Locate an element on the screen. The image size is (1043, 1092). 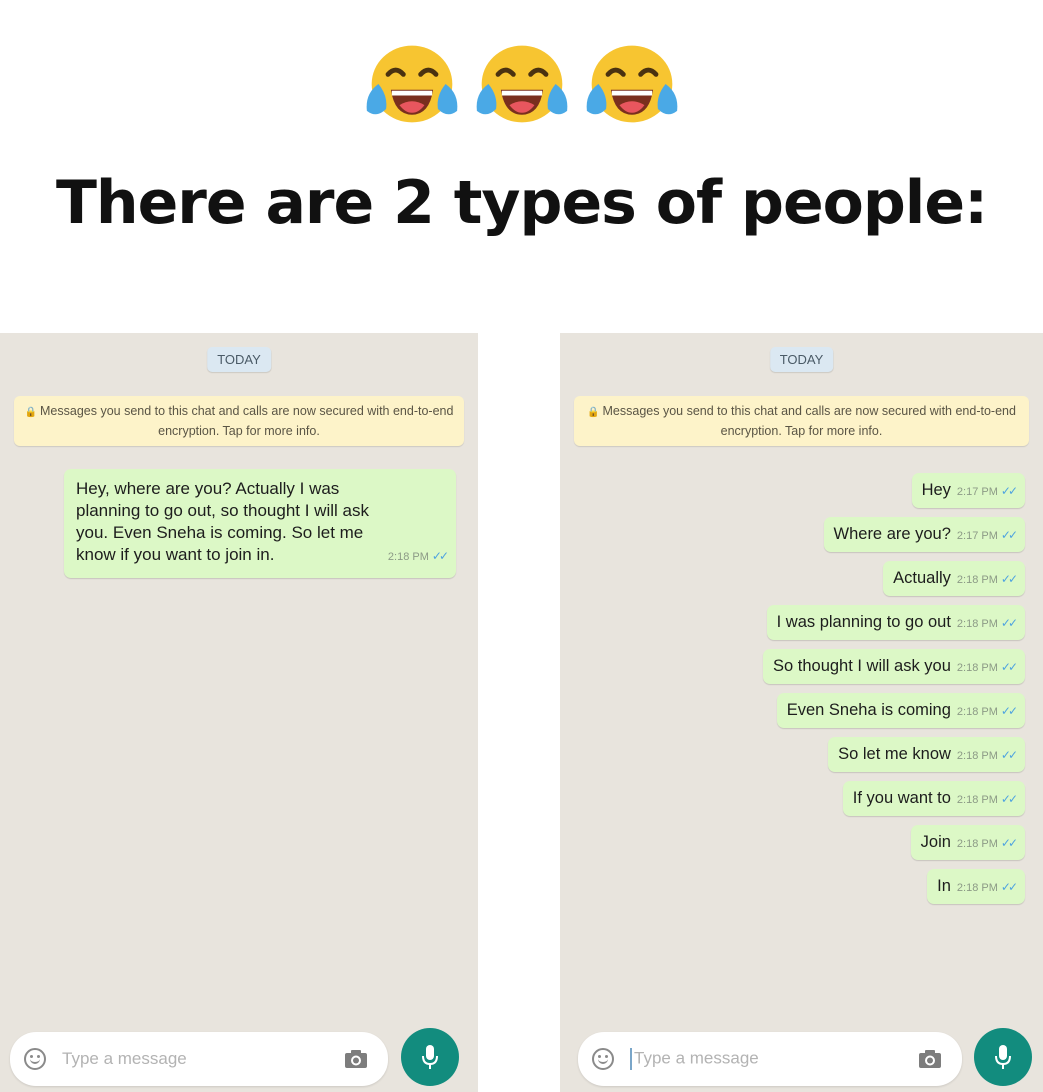
emoji-row is located at coordinates (521, 84).